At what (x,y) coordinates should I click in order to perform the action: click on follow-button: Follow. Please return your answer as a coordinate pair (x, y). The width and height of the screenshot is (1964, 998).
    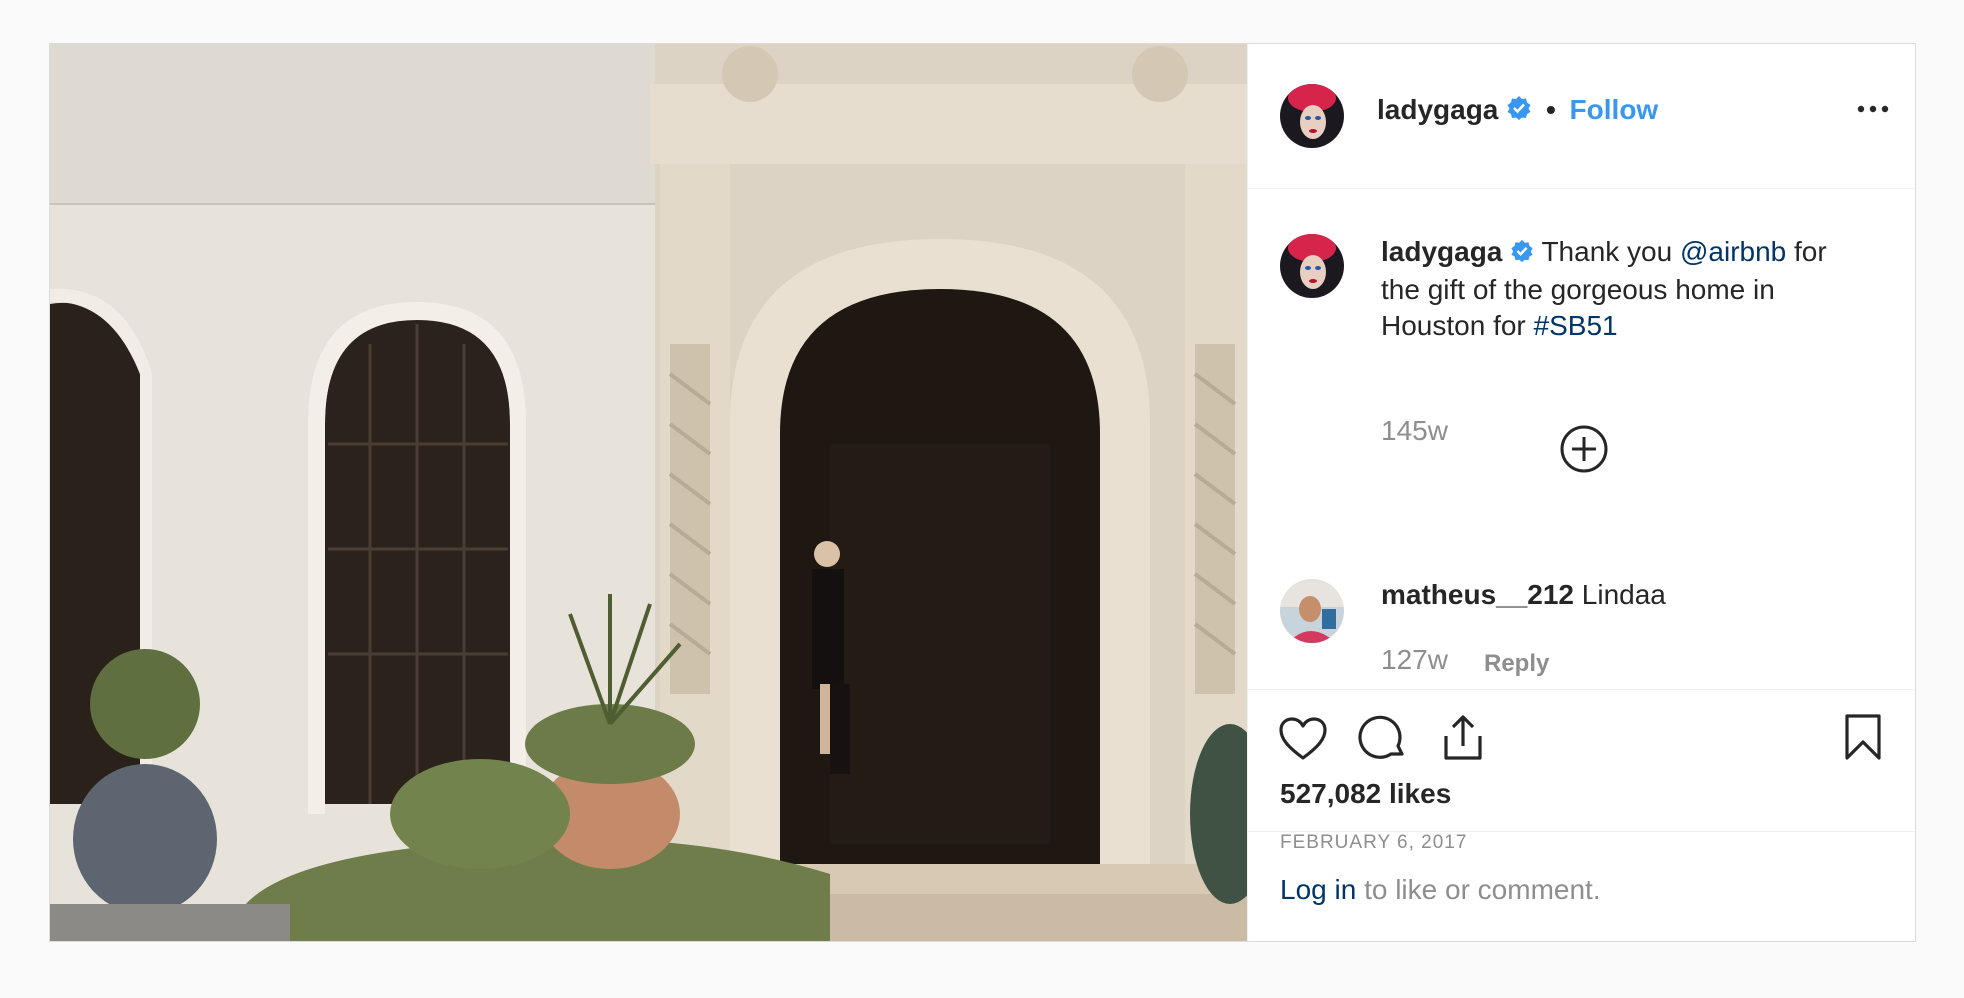
    Looking at the image, I should click on (1614, 109).